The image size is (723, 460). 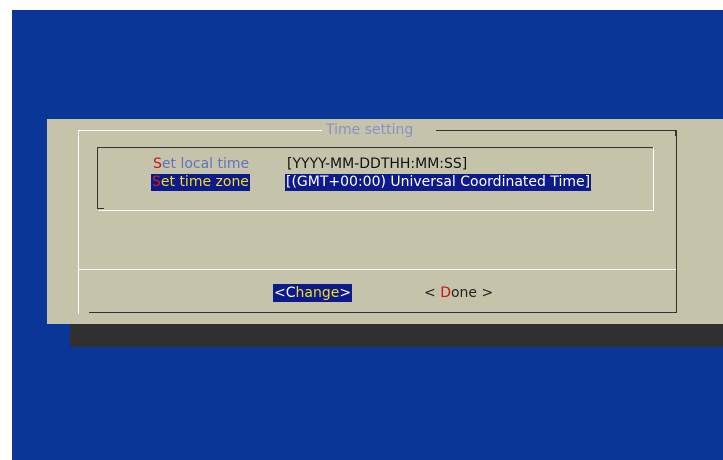 What do you see at coordinates (370, 130) in the screenshot?
I see `dialog-title: Time setting` at bounding box center [370, 130].